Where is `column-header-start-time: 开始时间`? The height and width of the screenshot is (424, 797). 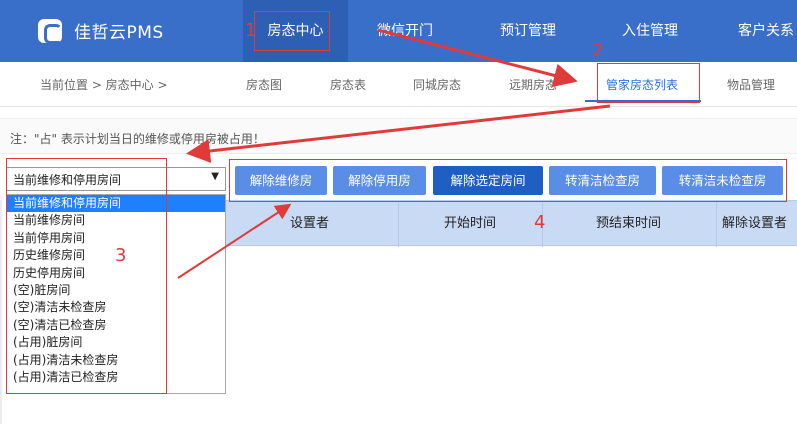 column-header-start-time: 开始时间 is located at coordinates (470, 224).